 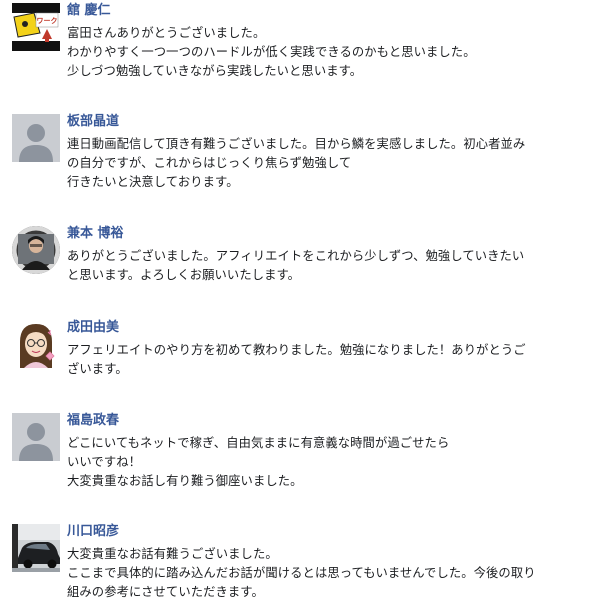 I want to click on illustration-avatar-icon, so click(x=36, y=344).